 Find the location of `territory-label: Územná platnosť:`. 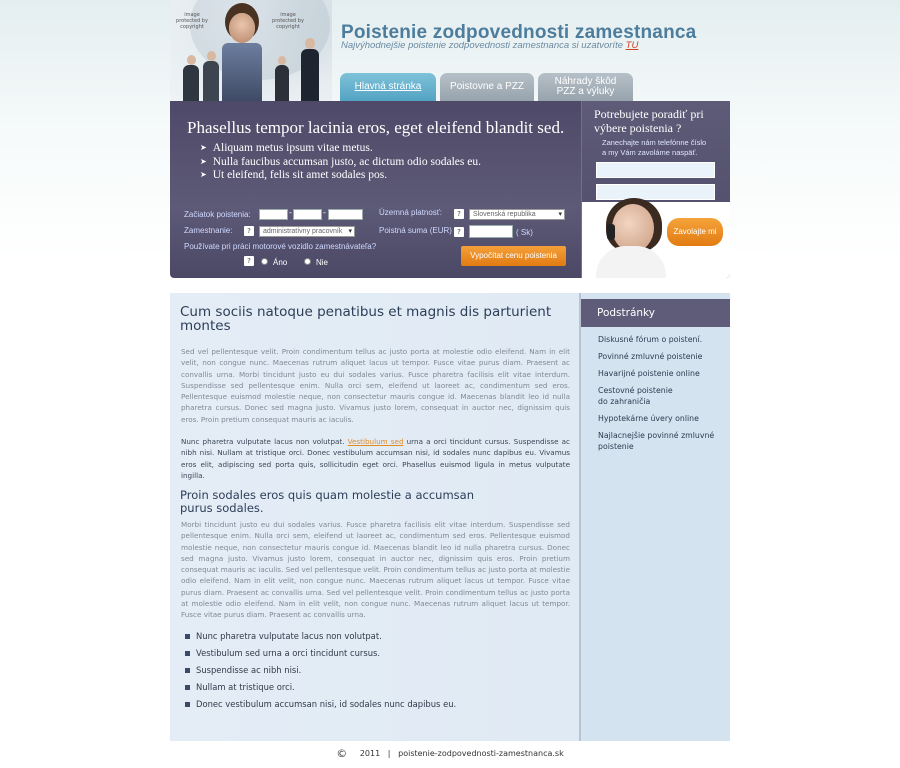

territory-label: Územná platnosť: is located at coordinates (411, 212).